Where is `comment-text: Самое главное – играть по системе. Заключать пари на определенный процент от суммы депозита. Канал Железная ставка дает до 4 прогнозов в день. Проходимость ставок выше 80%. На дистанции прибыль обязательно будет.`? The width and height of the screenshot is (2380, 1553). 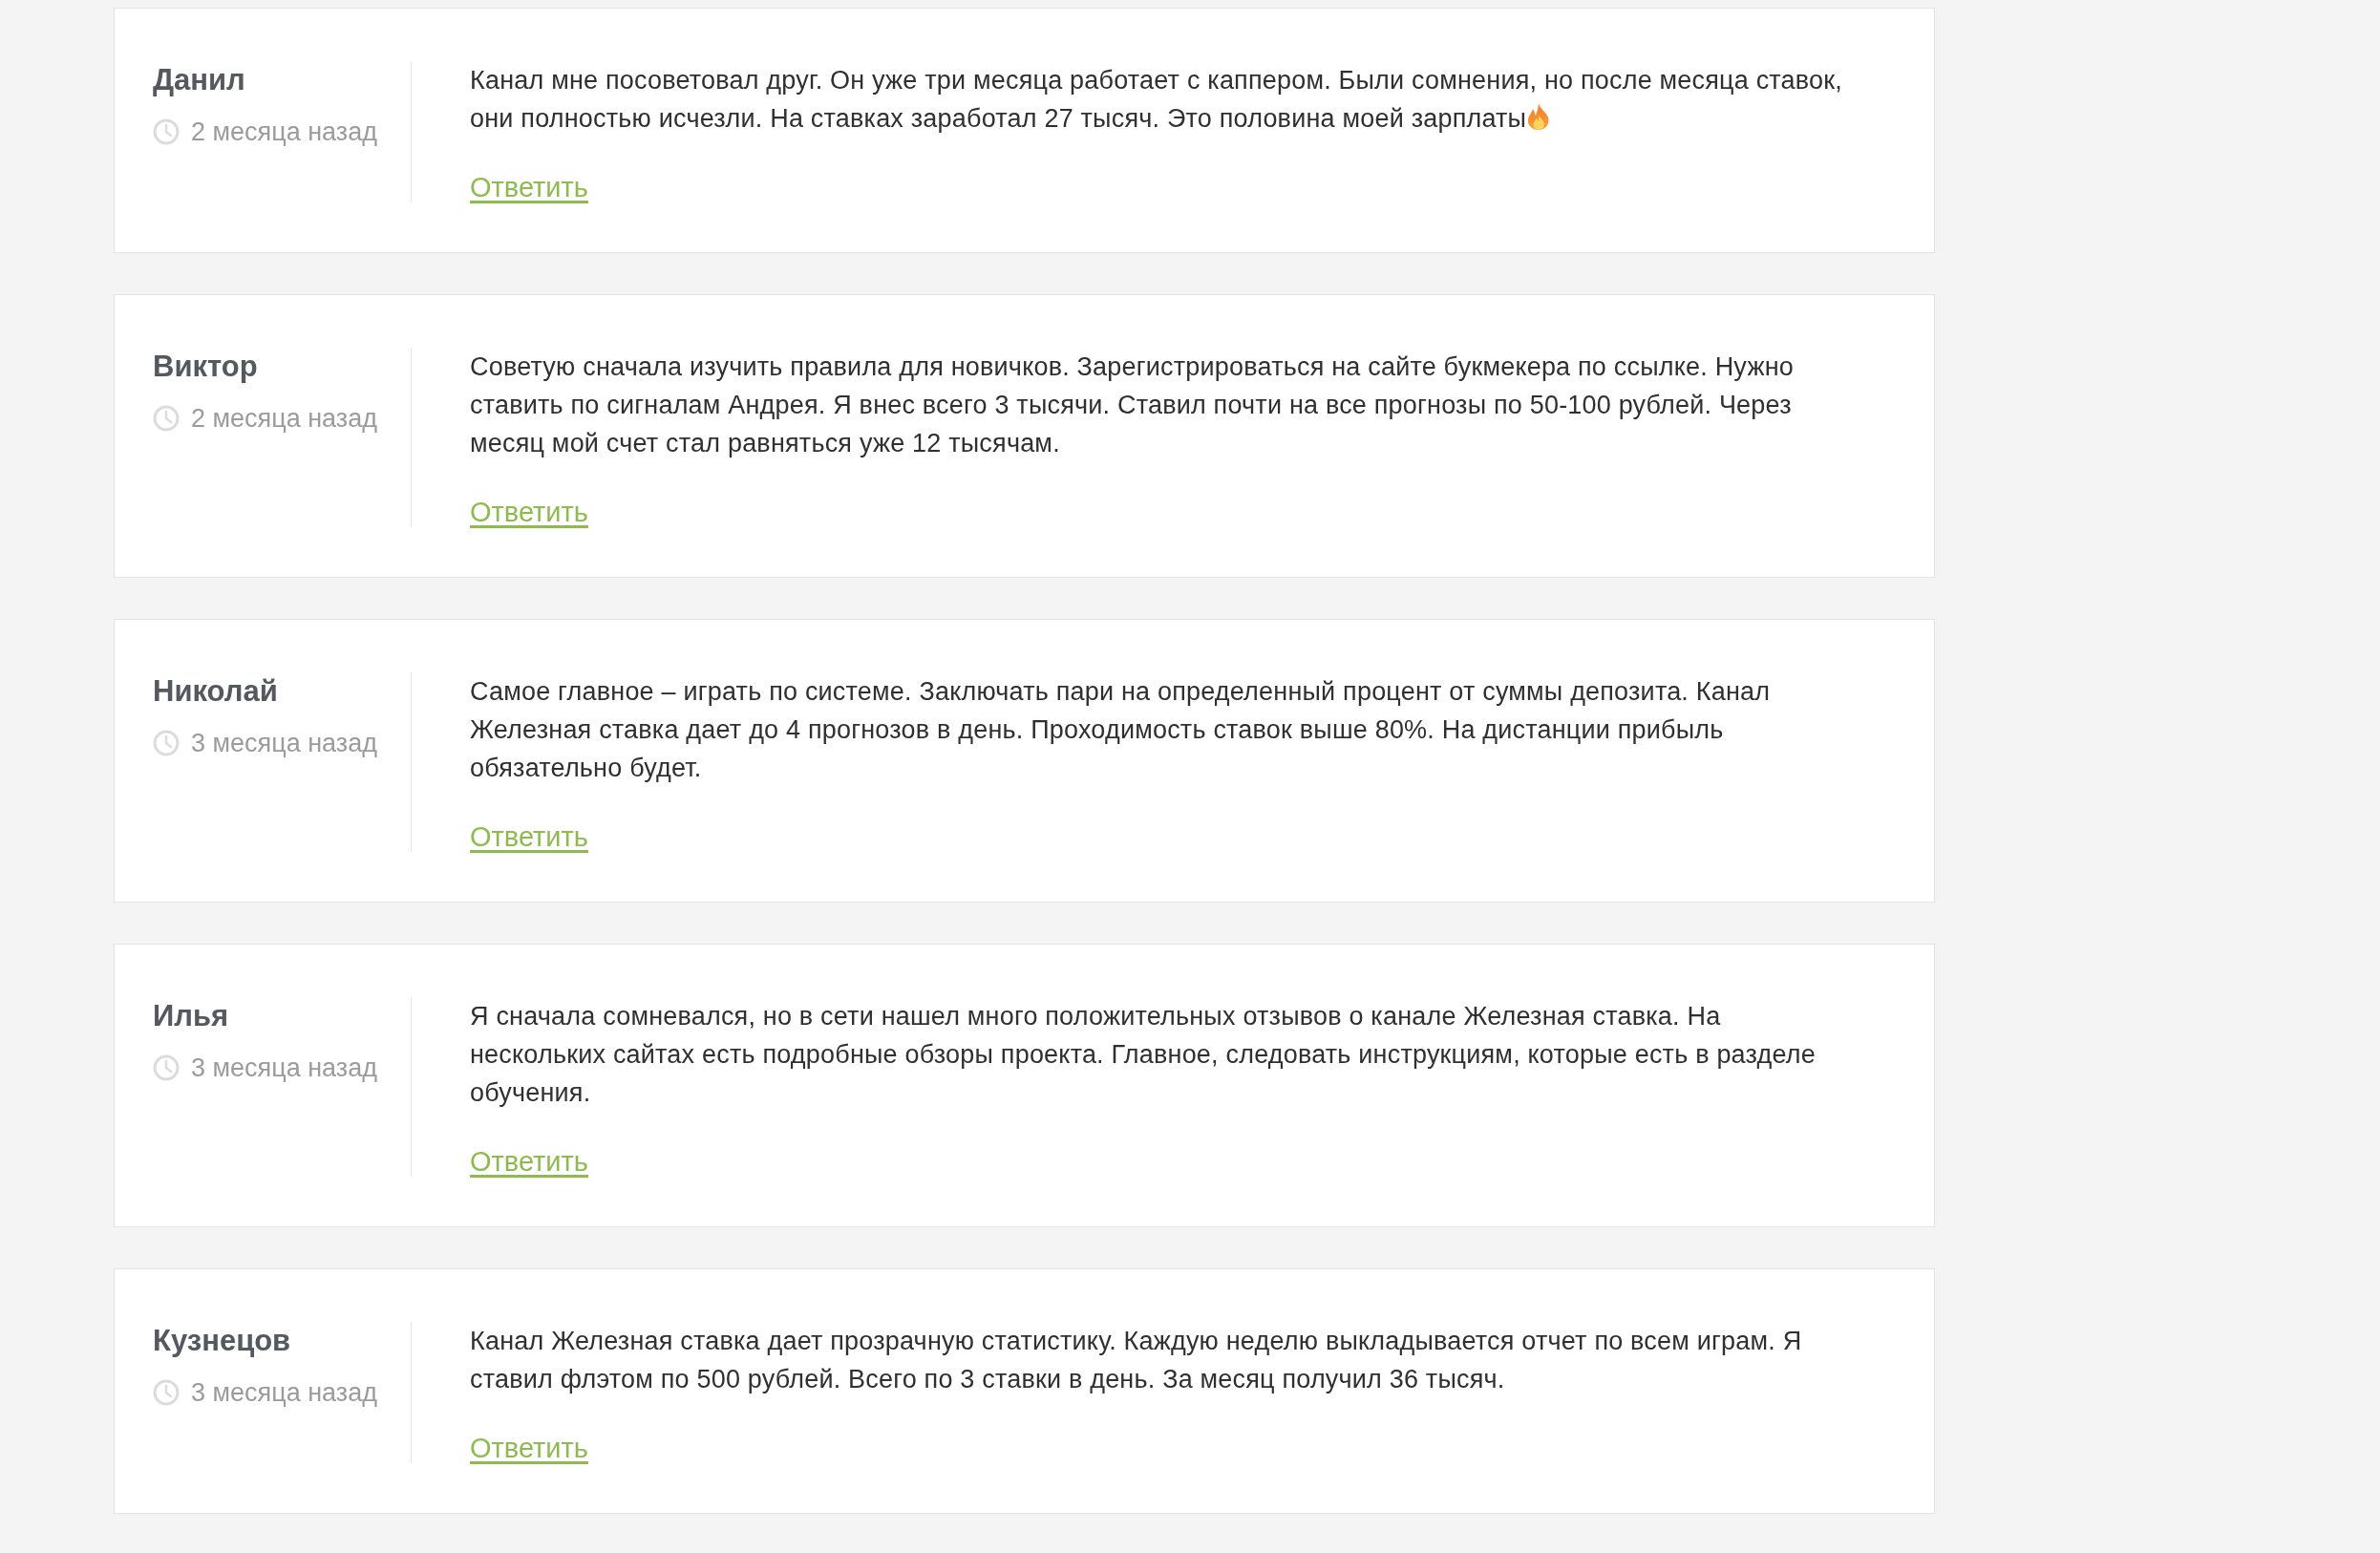 comment-text: Самое главное – играть по системе. Заключать пари на определенный процент от суммы депозита. Канал Железная ставка дает до 4 прогнозов в день. Проходимость ставок выше 80%. На дистанции прибыль обязательно будет. is located at coordinates (1120, 729).